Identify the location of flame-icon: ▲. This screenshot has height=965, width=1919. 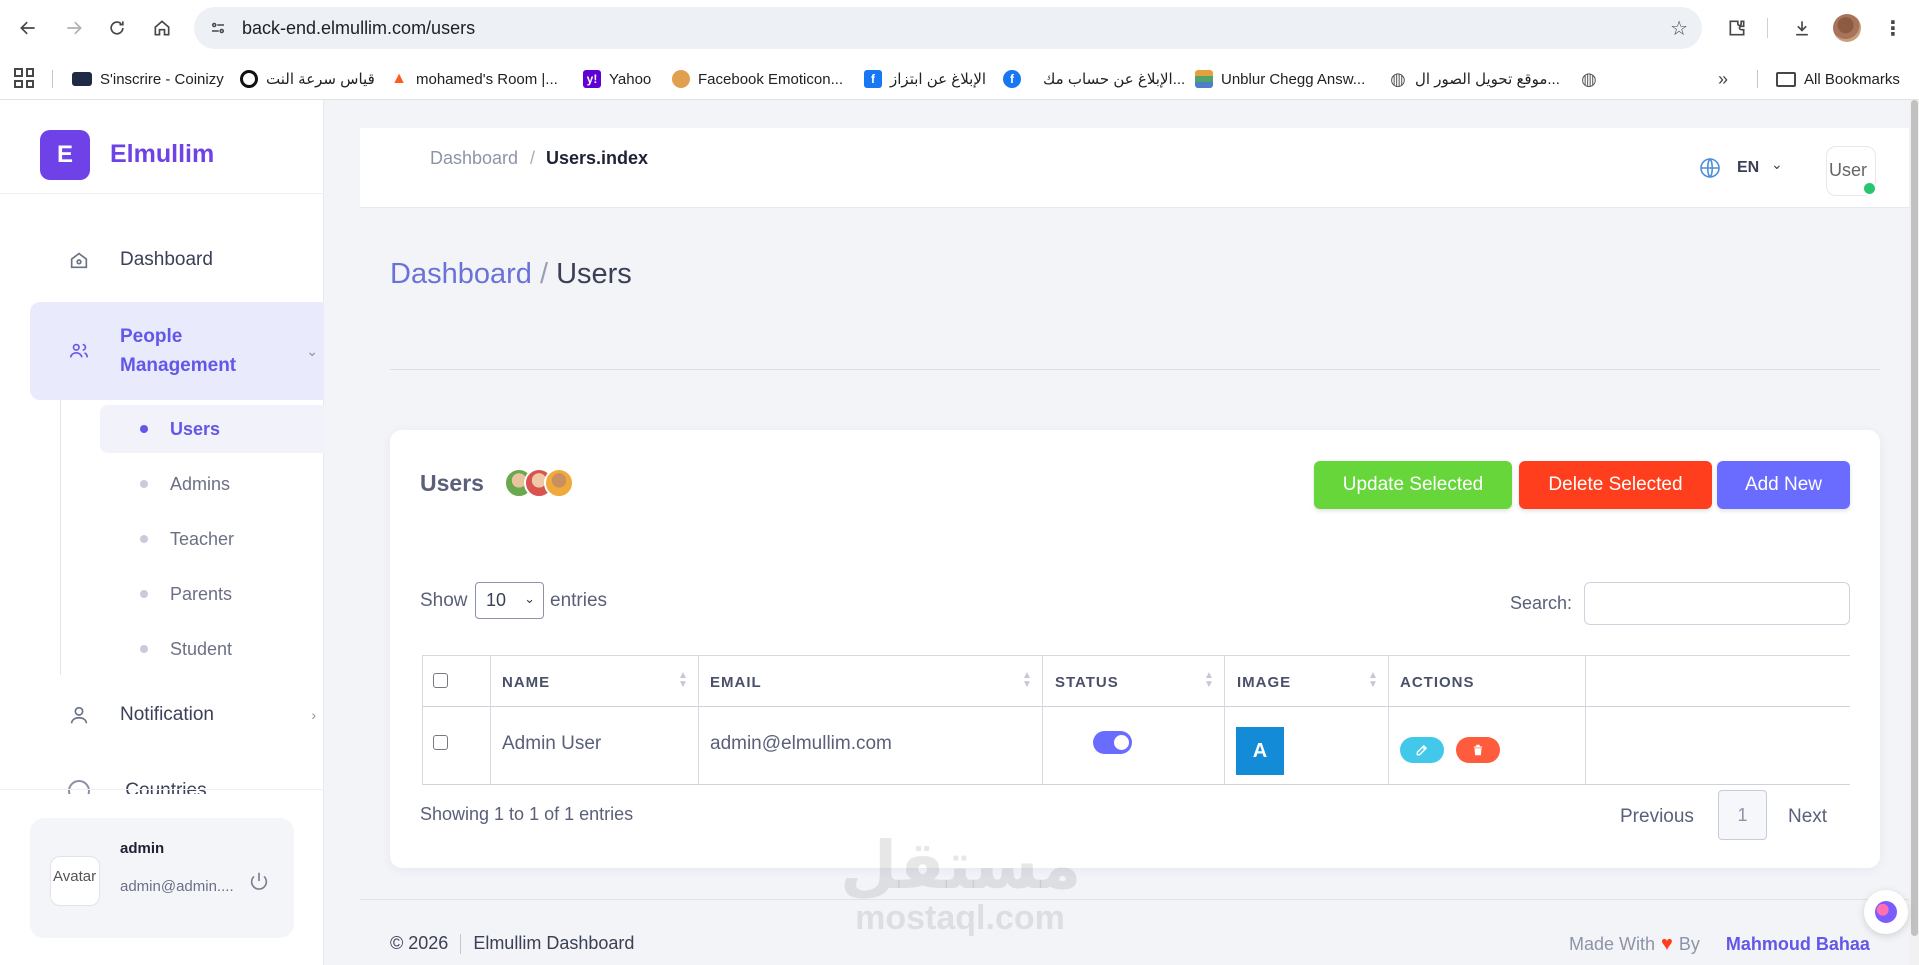
(399, 78).